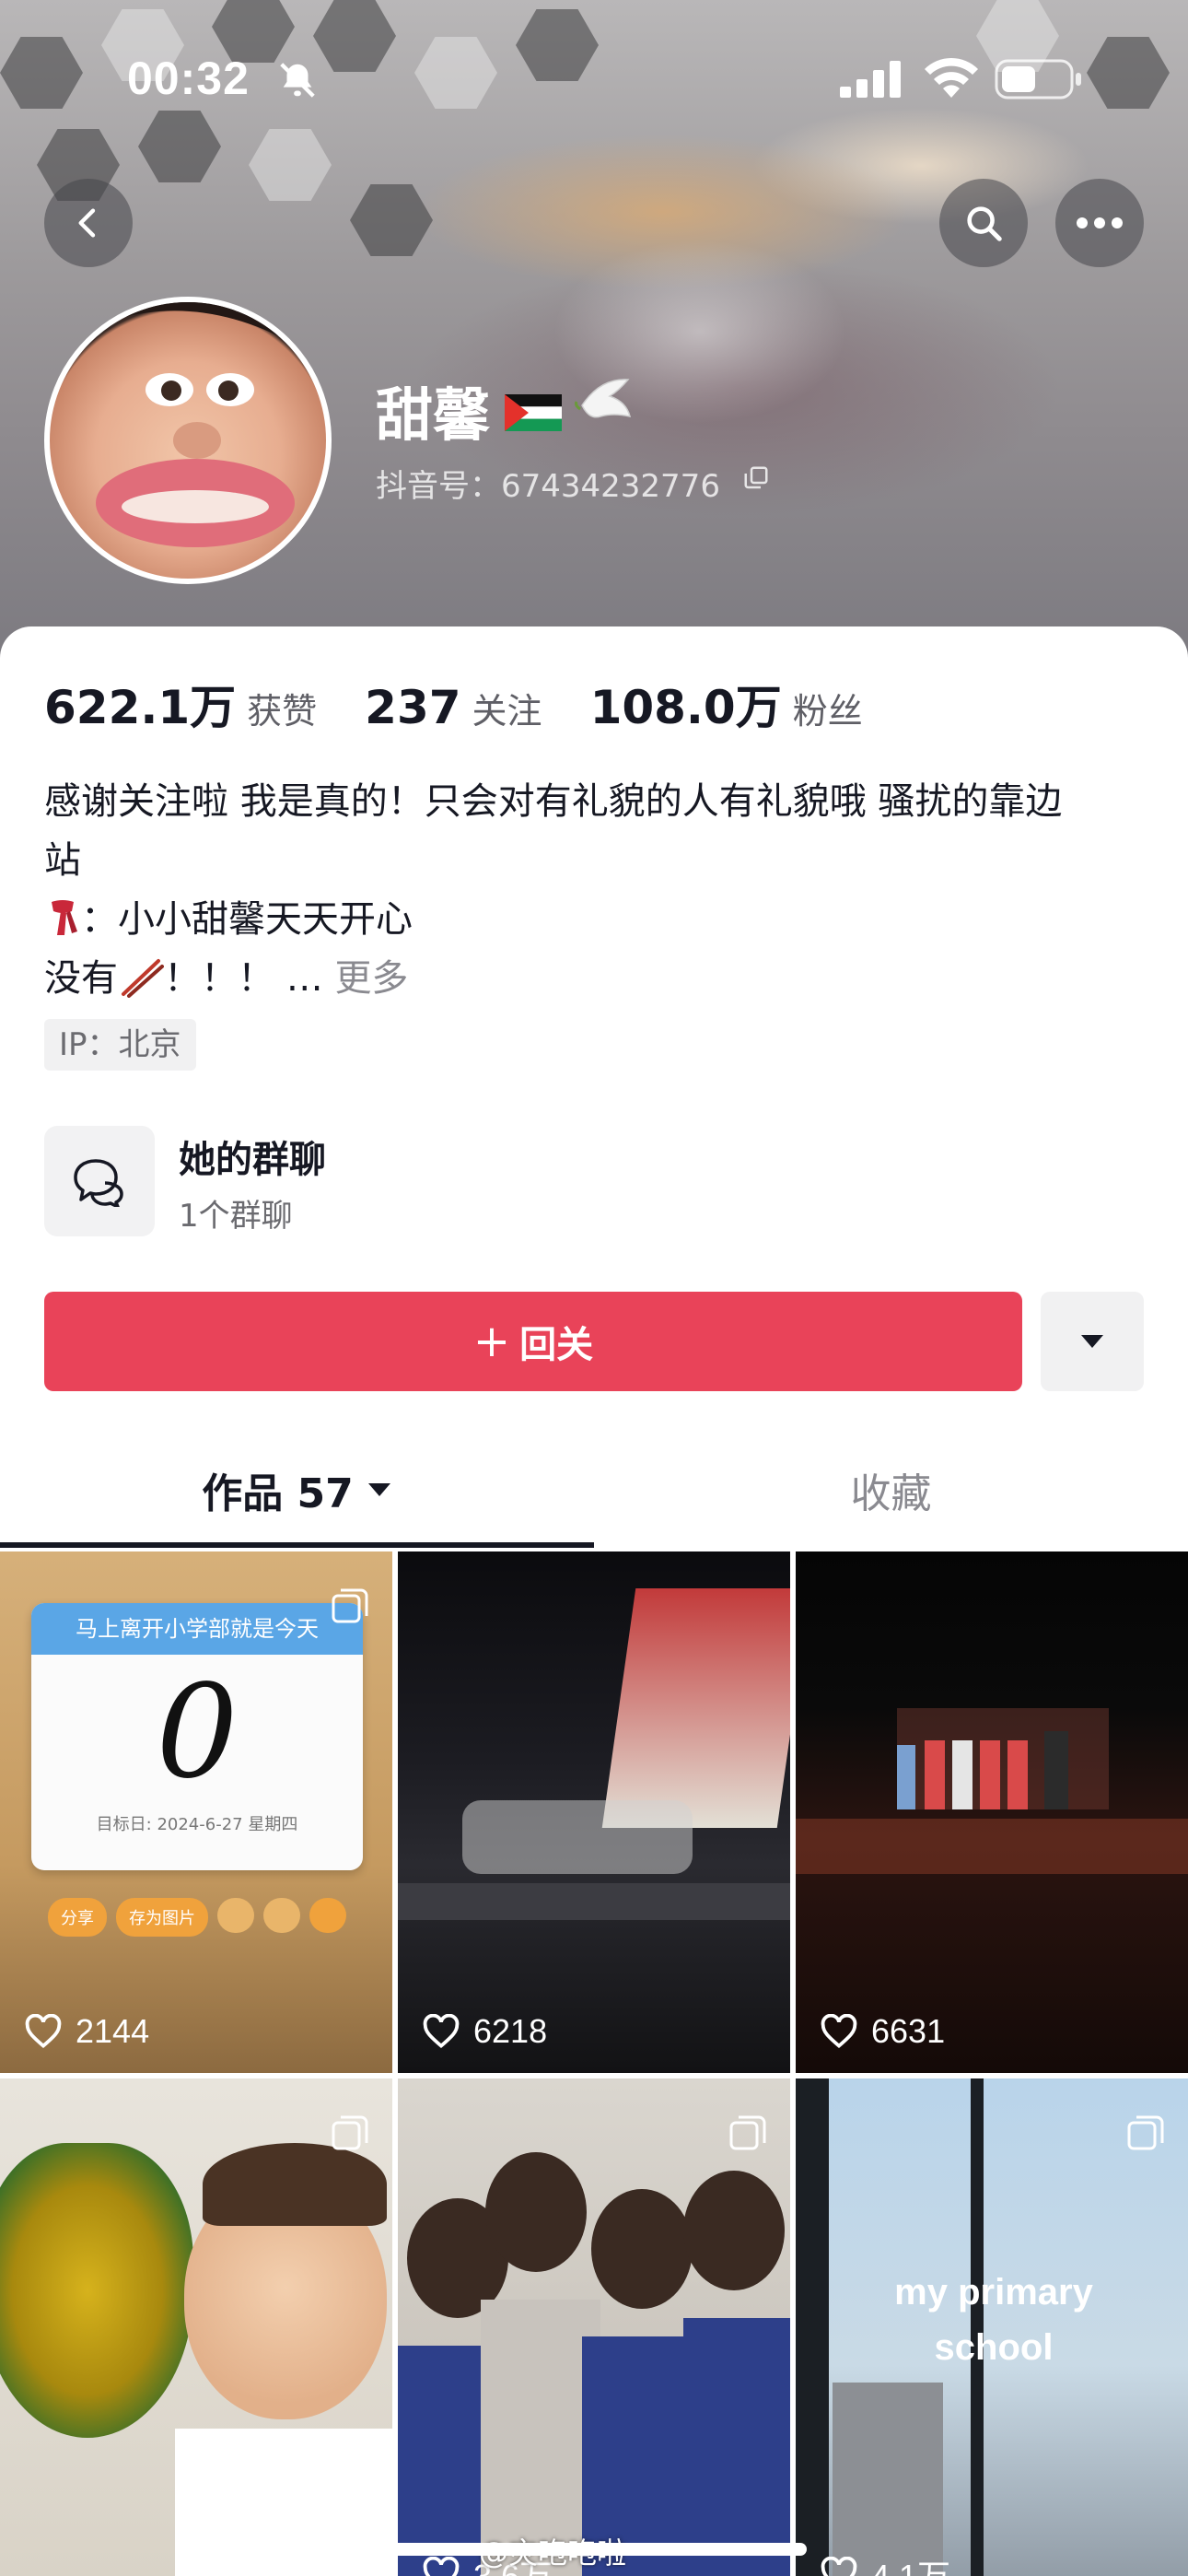 This screenshot has width=1188, height=2576. Describe the element at coordinates (297, 1545) in the screenshot. I see `tab-active-underline` at that location.